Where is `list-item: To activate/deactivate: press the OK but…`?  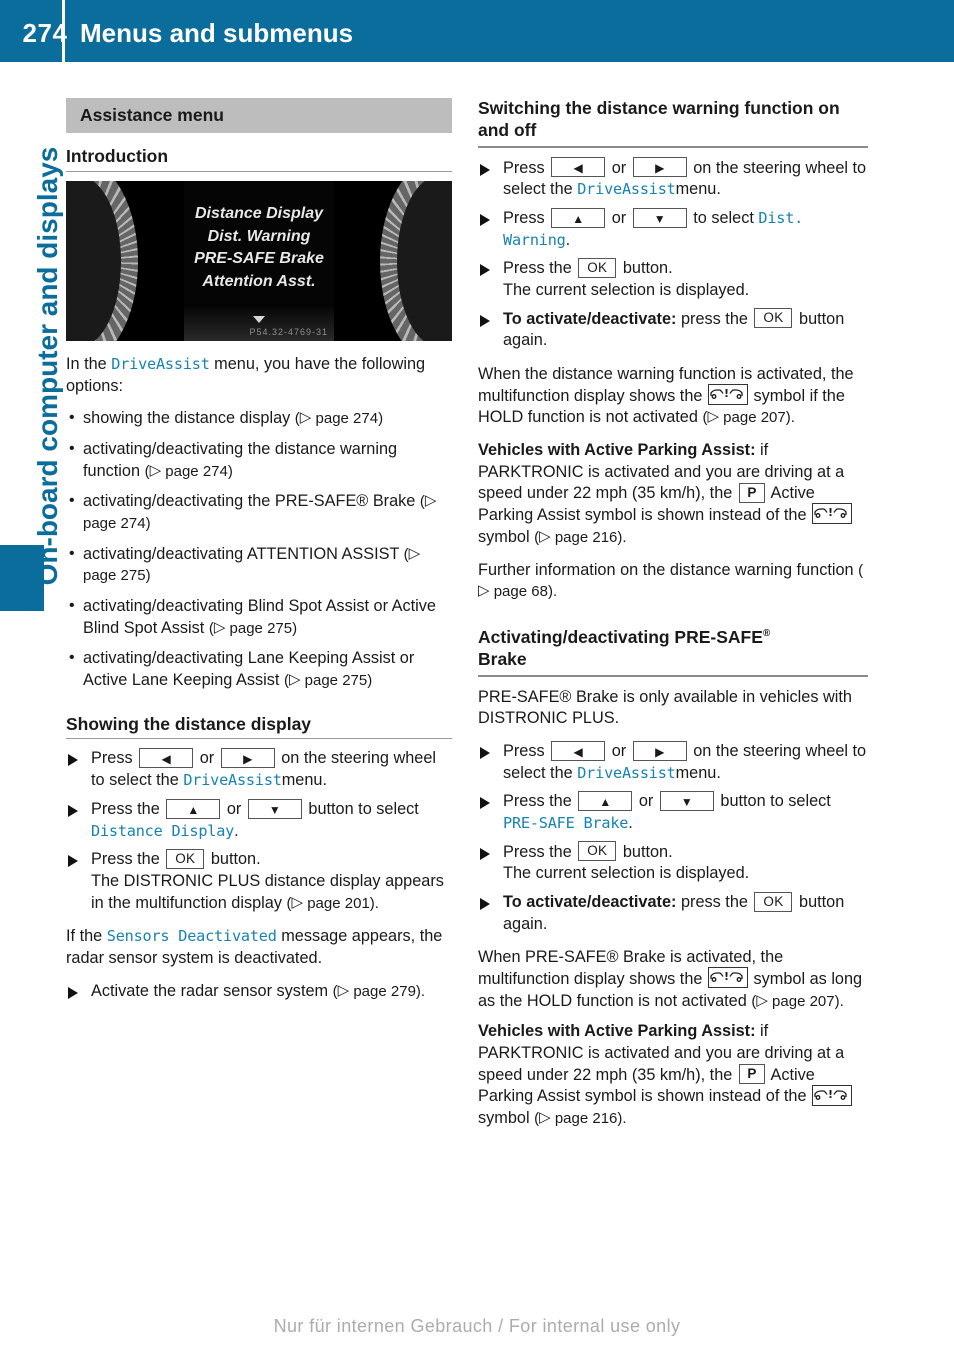
list-item: To activate/deactivate: press the OK but… is located at coordinates (673, 913).